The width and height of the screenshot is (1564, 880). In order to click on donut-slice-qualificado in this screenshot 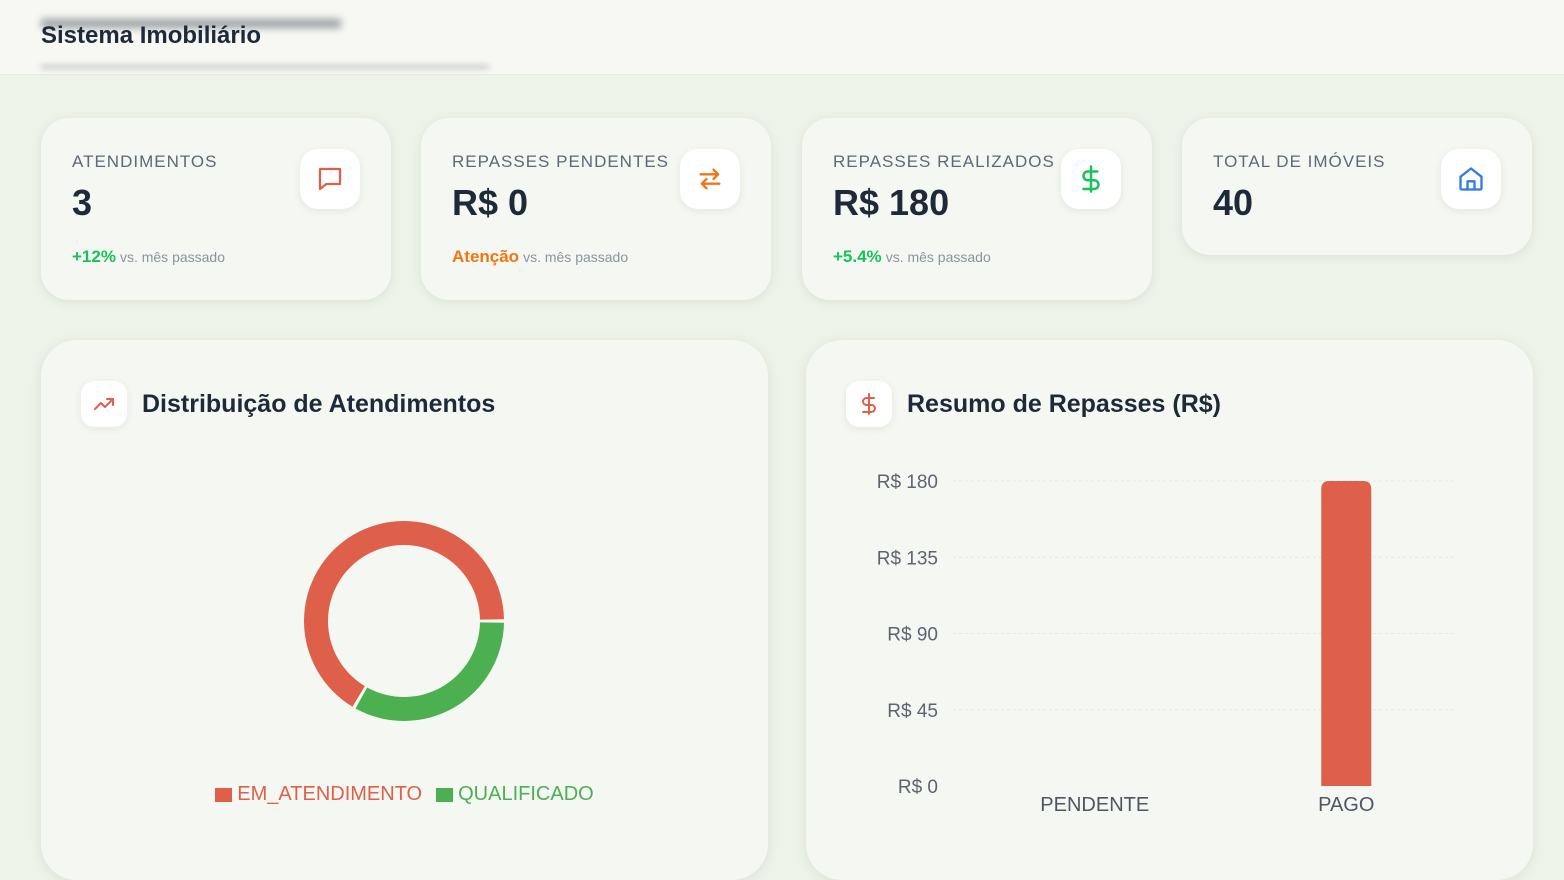, I will do `click(429, 671)`.